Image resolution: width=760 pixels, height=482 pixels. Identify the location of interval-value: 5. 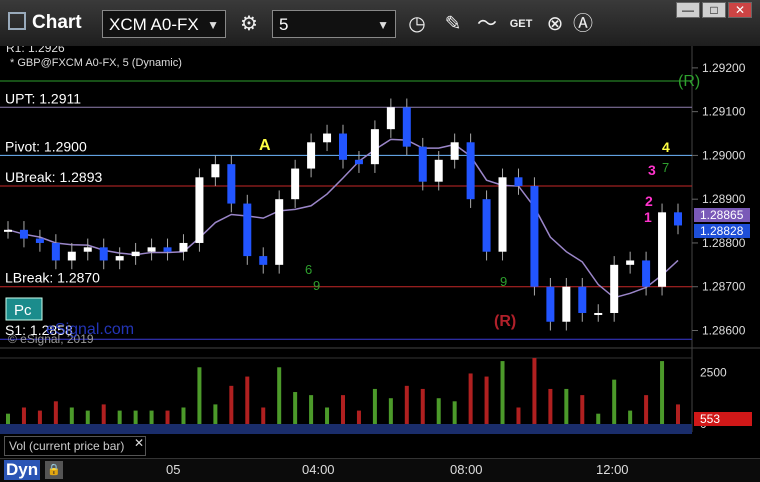
(284, 24).